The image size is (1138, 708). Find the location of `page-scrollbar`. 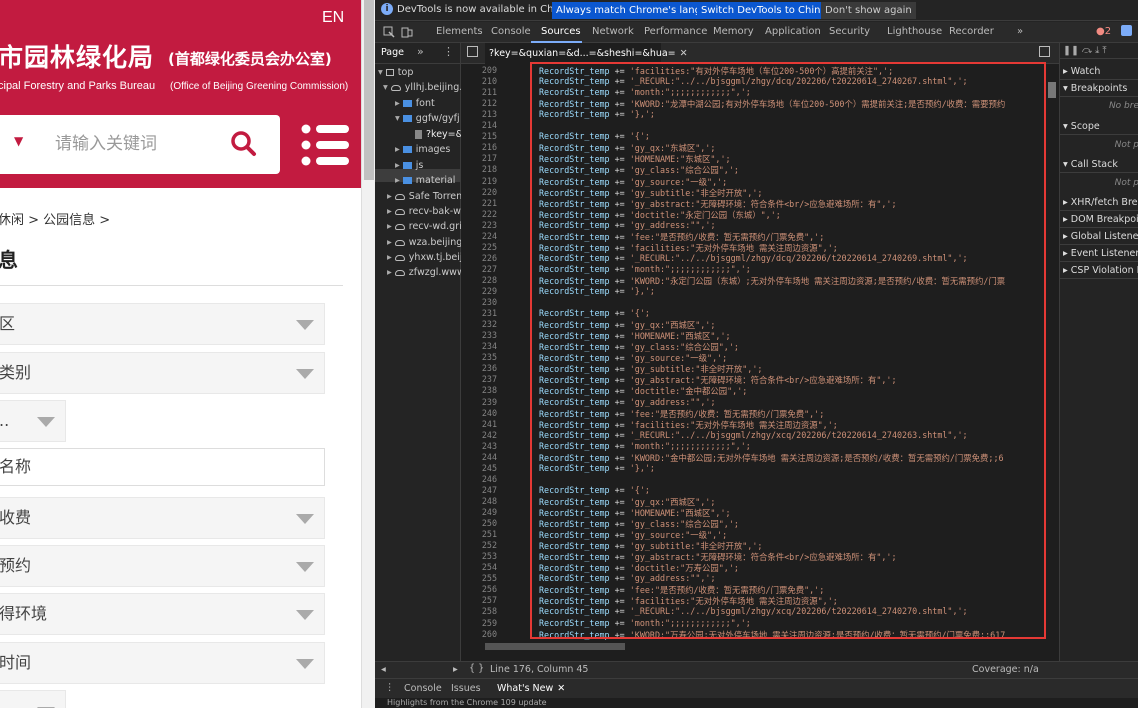

page-scrollbar is located at coordinates (368, 354).